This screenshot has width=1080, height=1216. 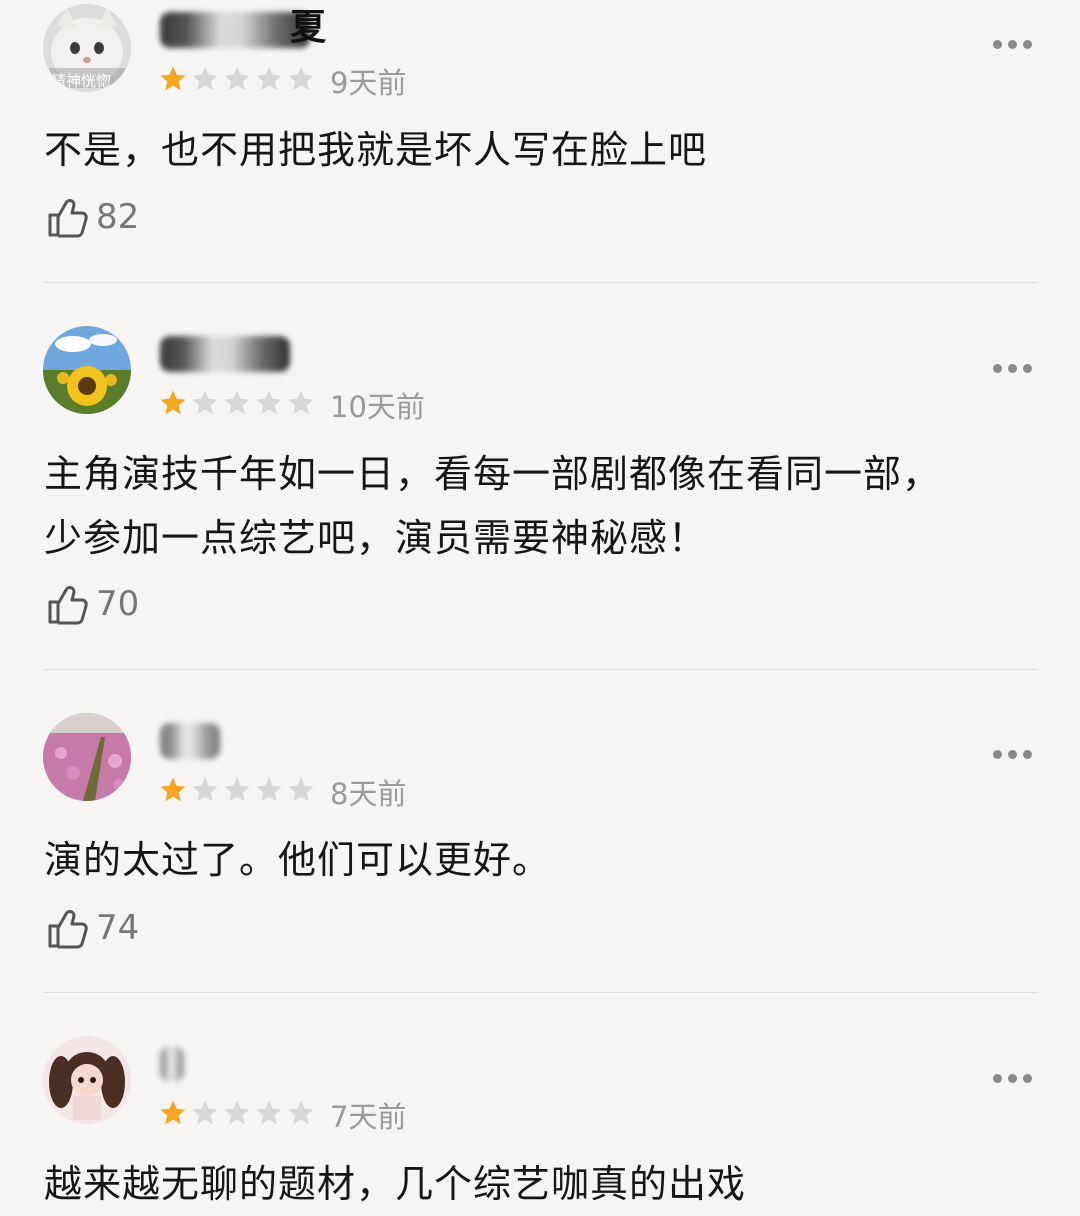 I want to click on username, so click(x=260, y=1062).